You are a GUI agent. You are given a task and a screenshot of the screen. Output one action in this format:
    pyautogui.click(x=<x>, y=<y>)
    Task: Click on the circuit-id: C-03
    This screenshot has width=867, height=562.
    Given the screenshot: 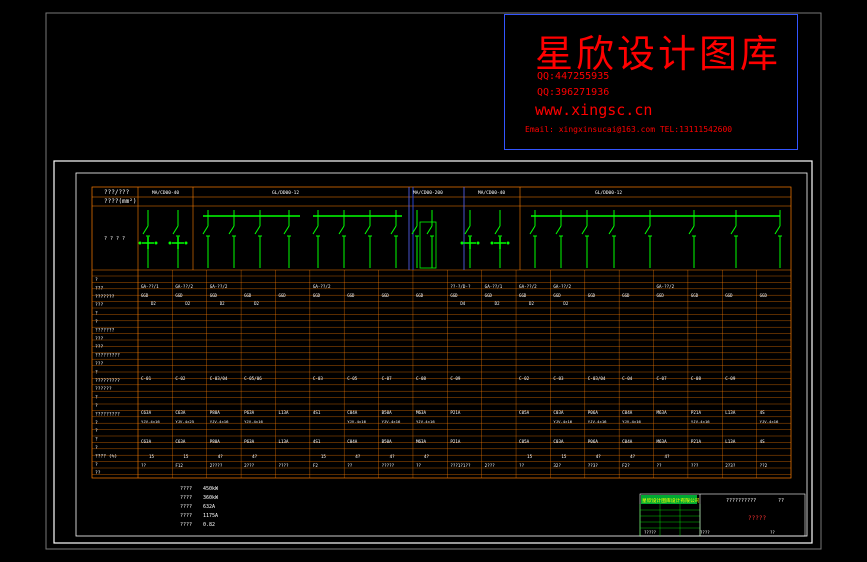 What is the action you would take?
    pyautogui.click(x=558, y=378)
    